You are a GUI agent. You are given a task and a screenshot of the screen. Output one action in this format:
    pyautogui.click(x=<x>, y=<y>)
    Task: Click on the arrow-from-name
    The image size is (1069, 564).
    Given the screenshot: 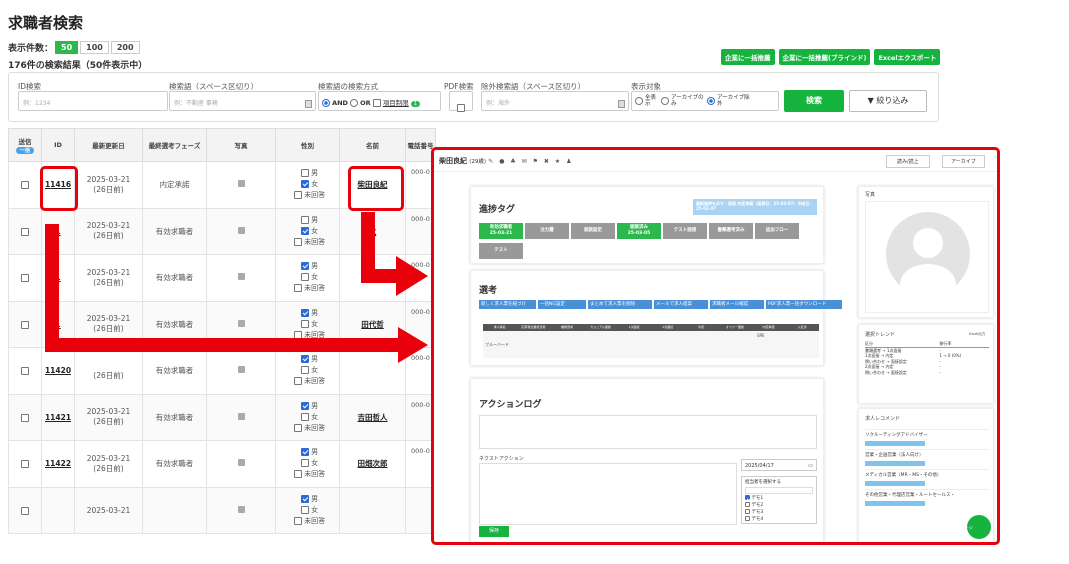 What is the action you would take?
    pyautogui.click(x=379, y=247)
    